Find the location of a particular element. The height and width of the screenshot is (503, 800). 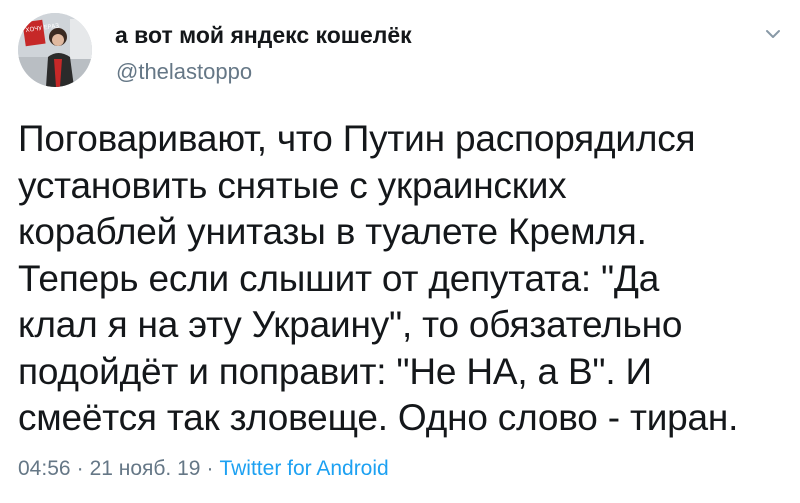

tweet-date: 21 нояб. 19 is located at coordinates (145, 468).